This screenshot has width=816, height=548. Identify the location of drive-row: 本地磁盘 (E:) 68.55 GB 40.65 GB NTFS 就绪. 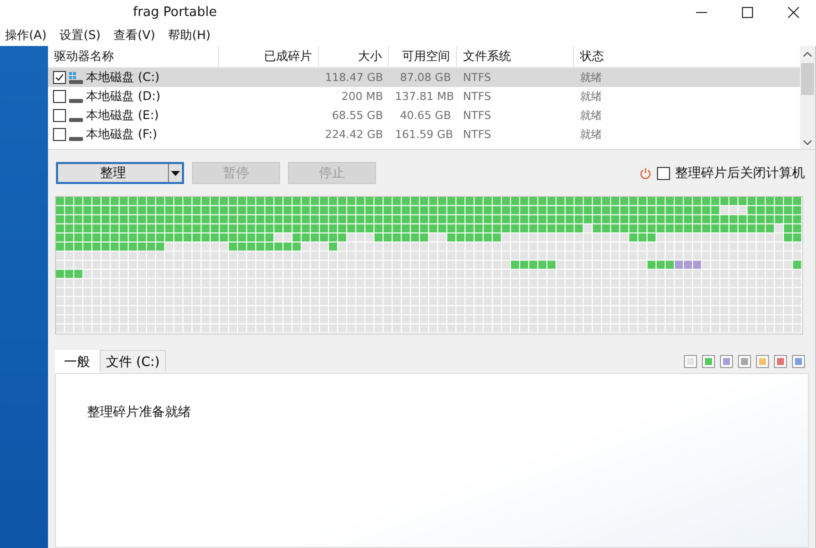
(424, 115).